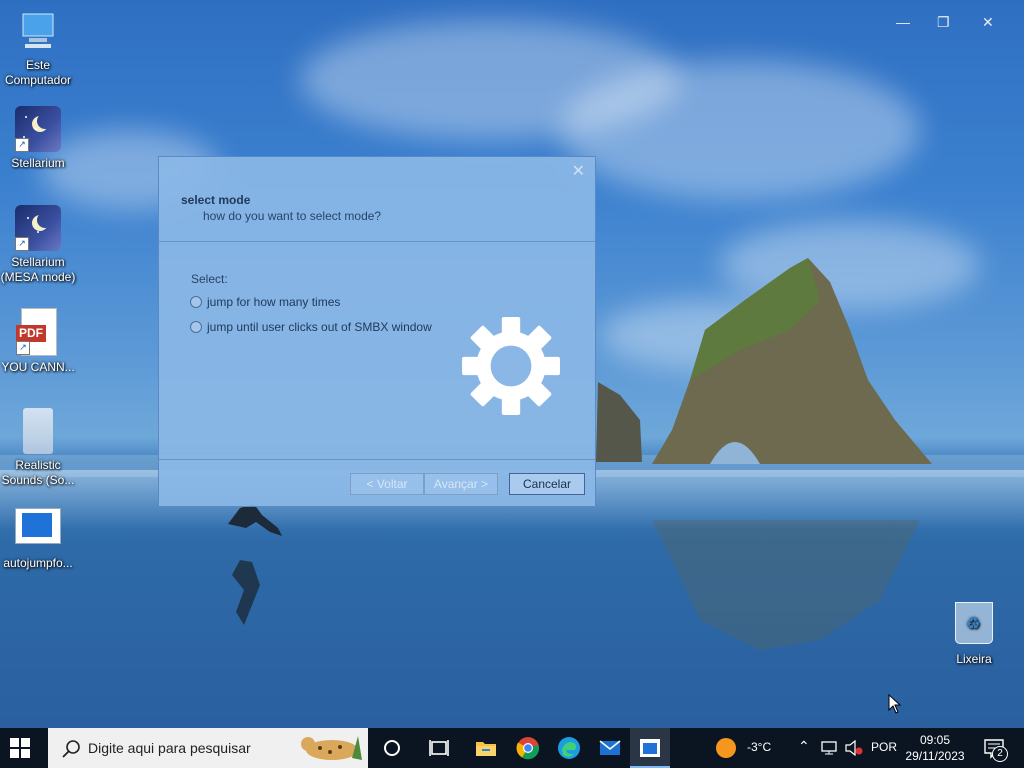  Describe the element at coordinates (935, 748) in the screenshot. I see `clock: 09:05 29/11/2023` at that location.